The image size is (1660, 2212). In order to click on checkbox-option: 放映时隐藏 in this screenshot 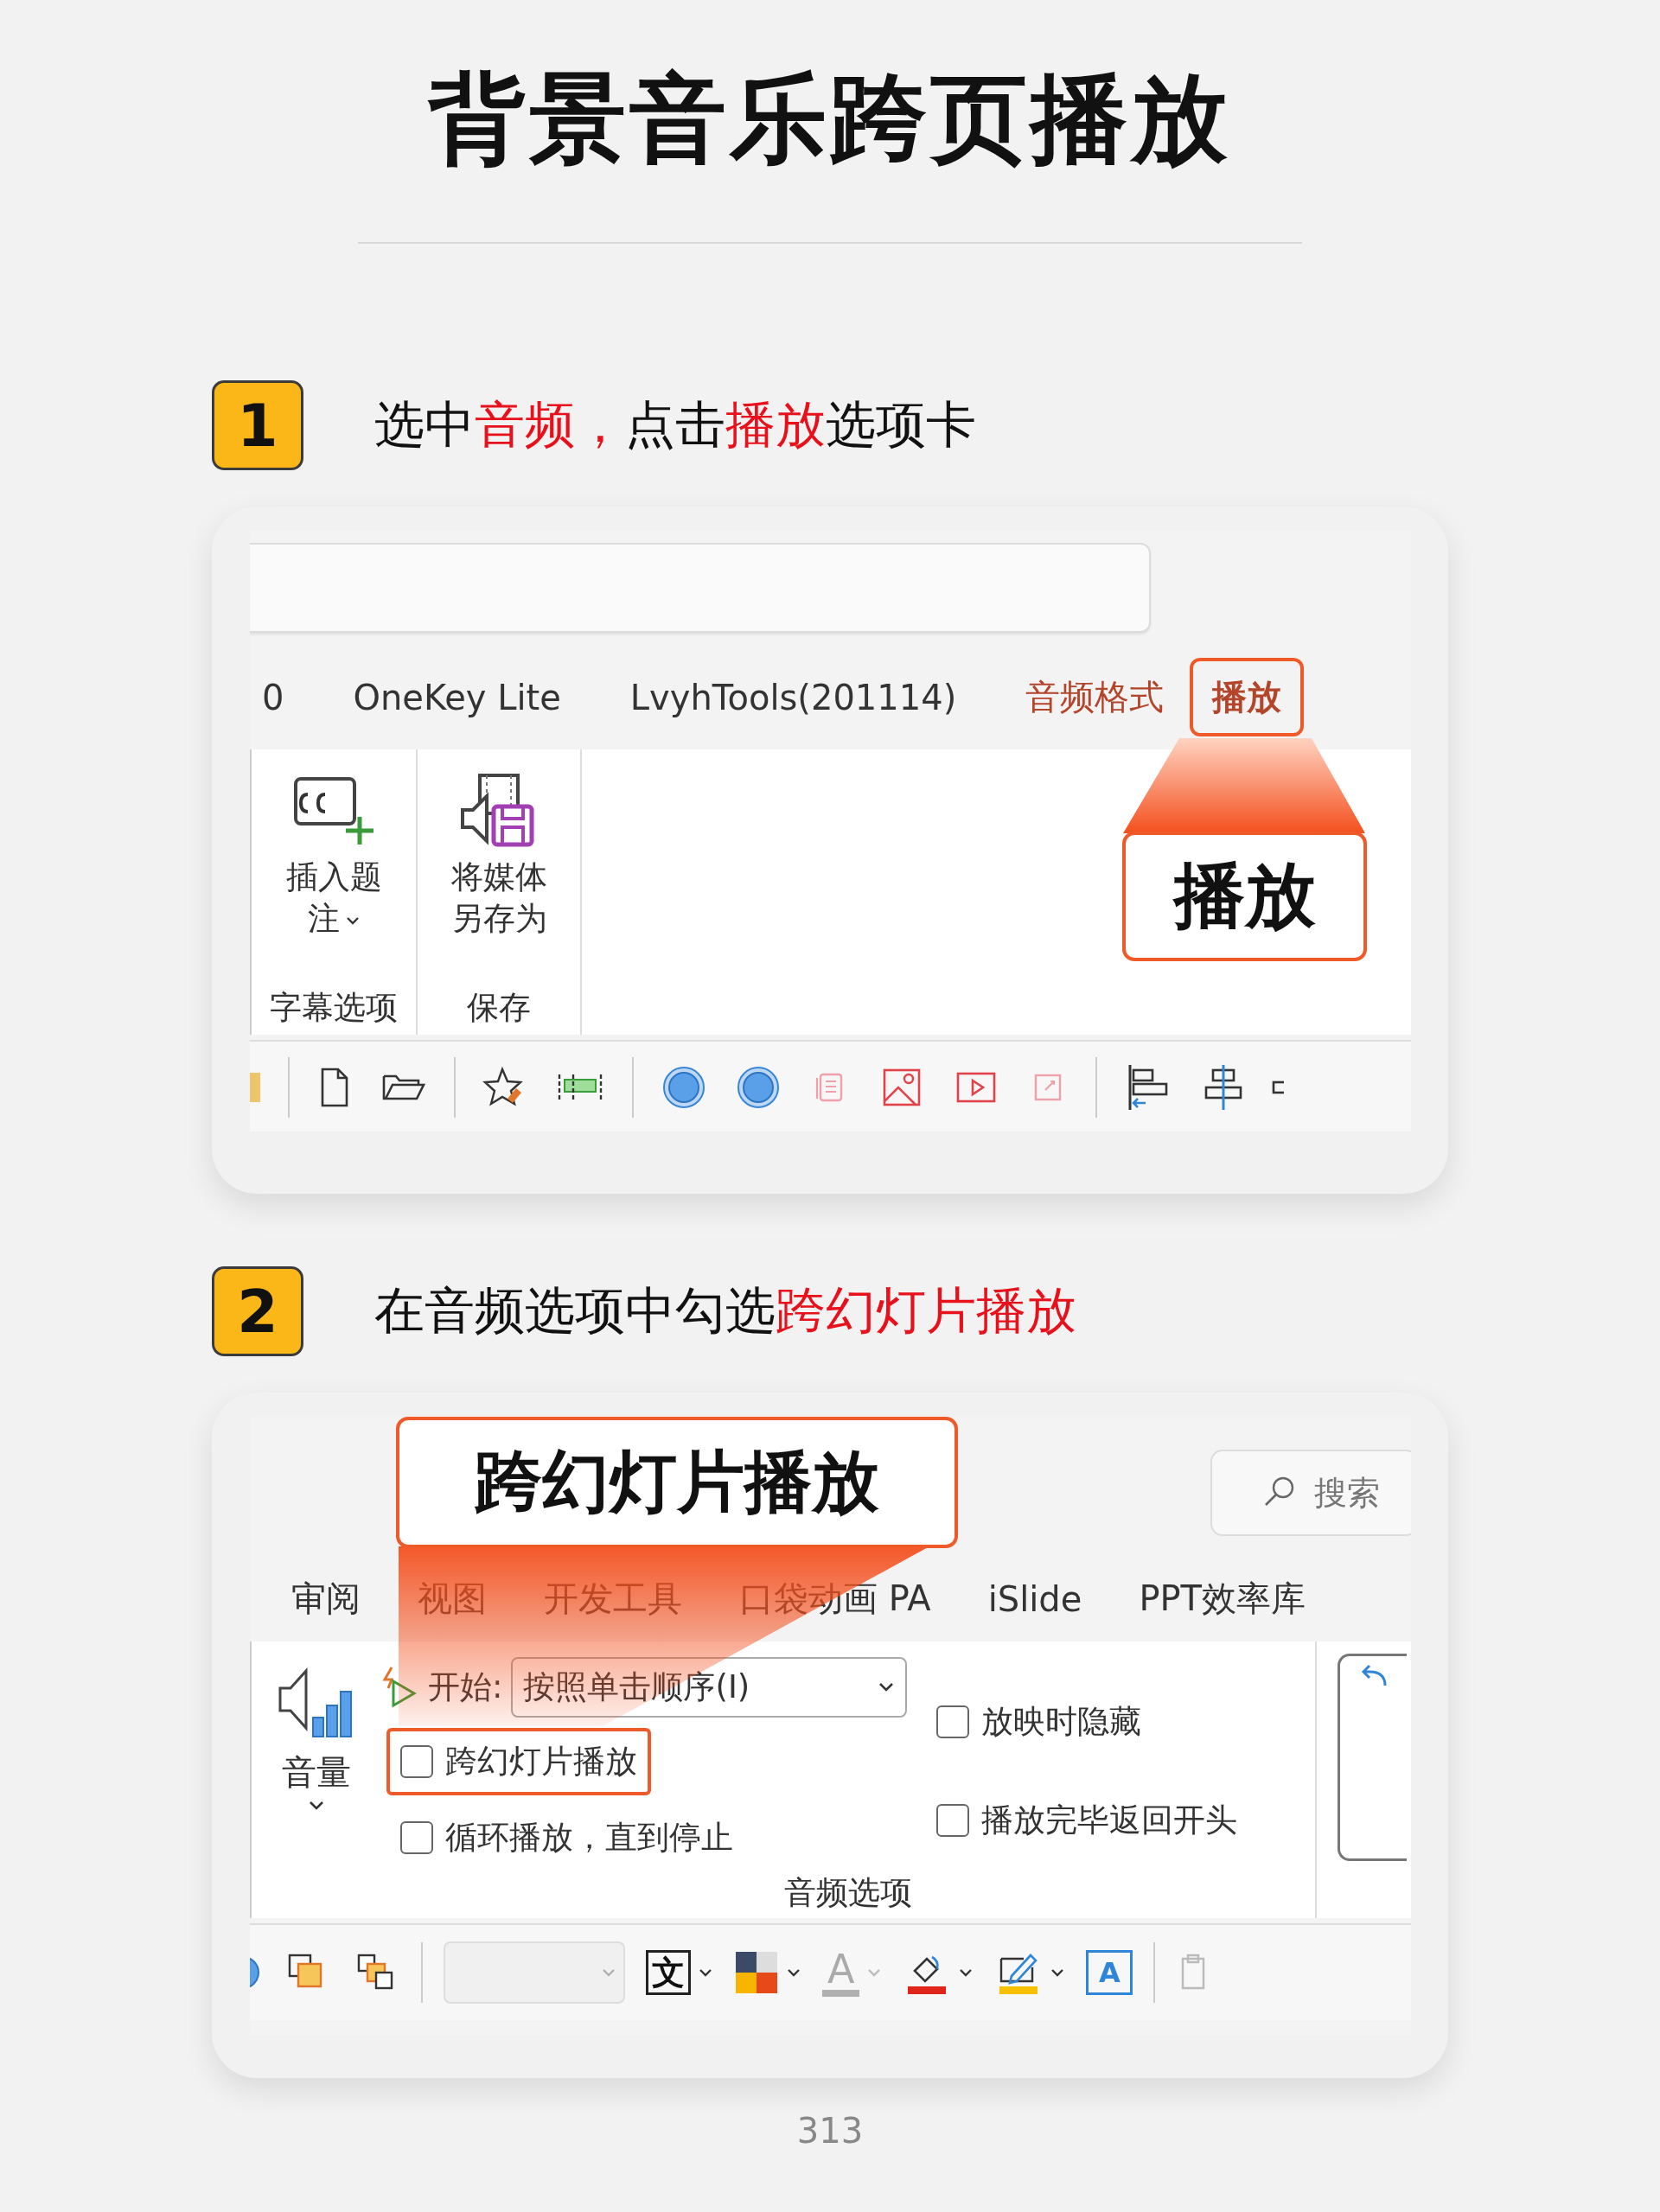, I will do `click(1039, 1722)`.